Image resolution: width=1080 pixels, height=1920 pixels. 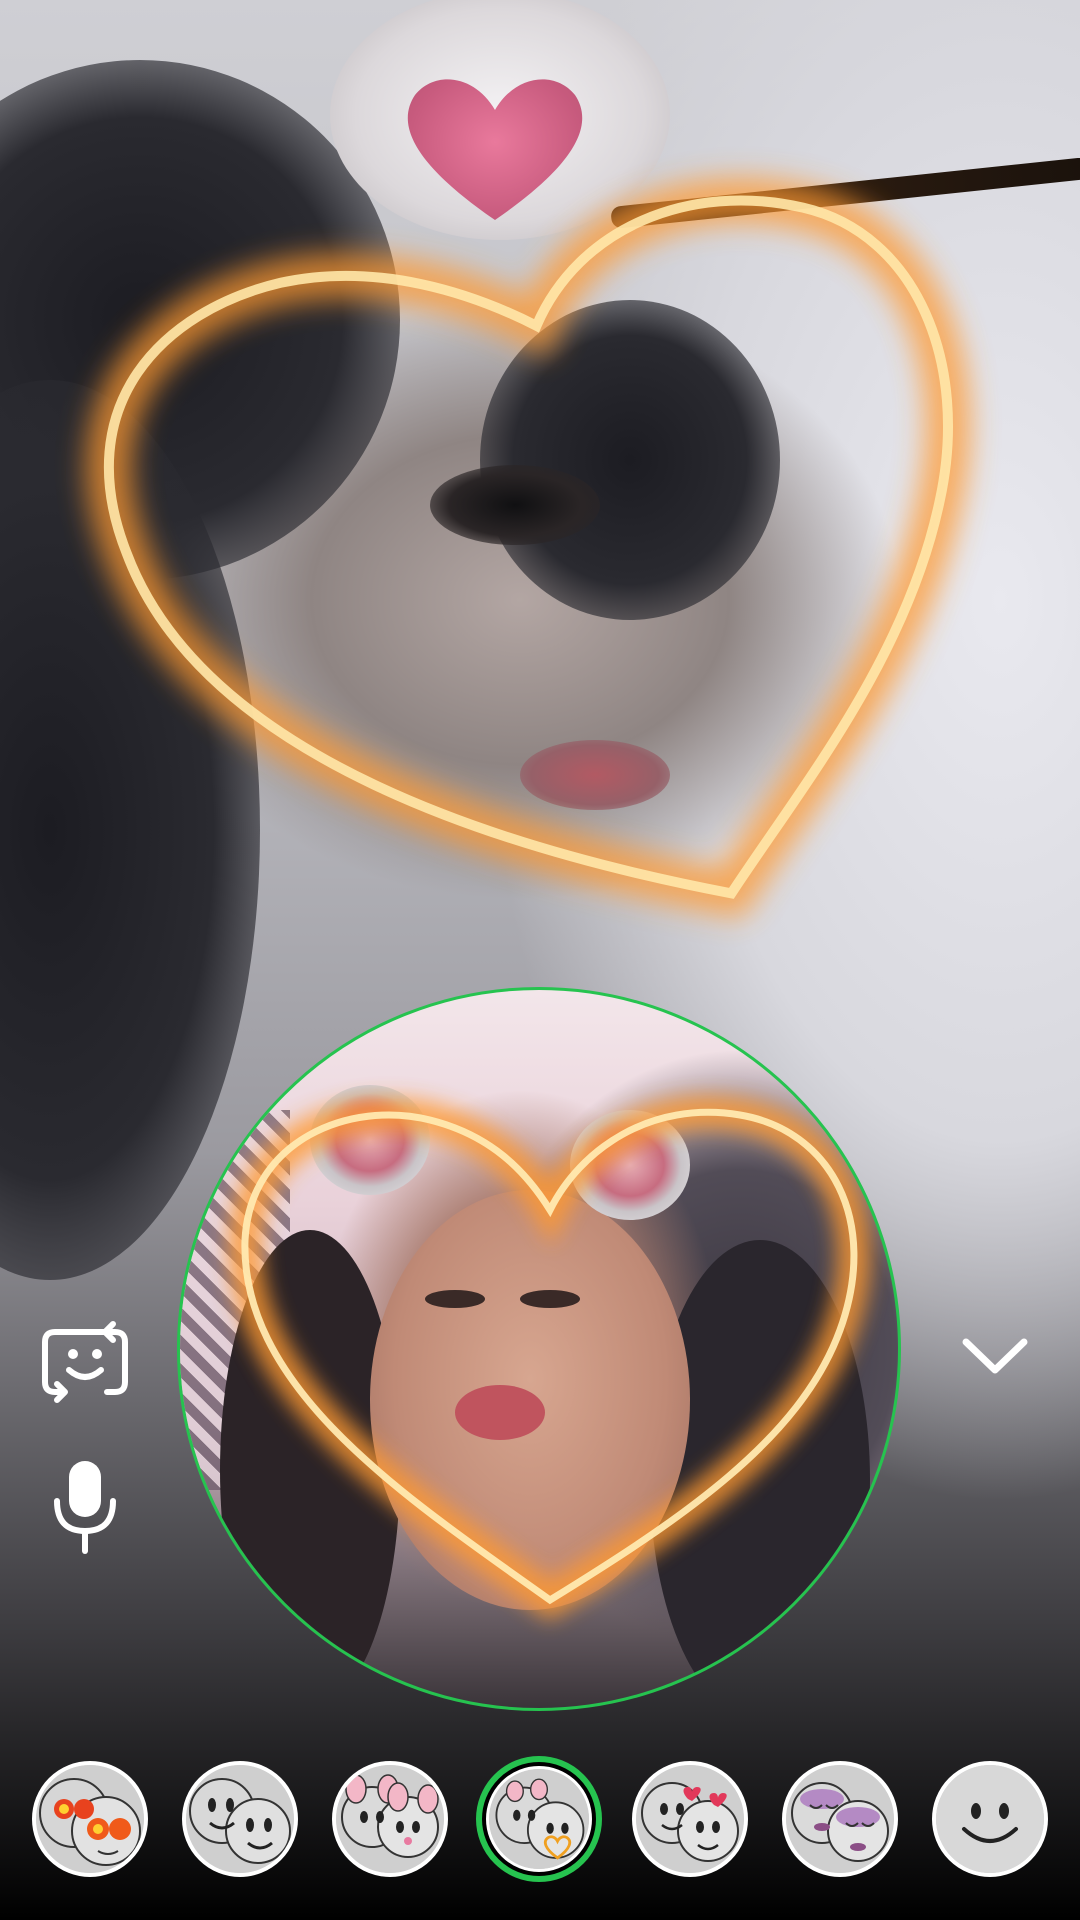 I want to click on flip-camera-button, so click(x=85, y=1362).